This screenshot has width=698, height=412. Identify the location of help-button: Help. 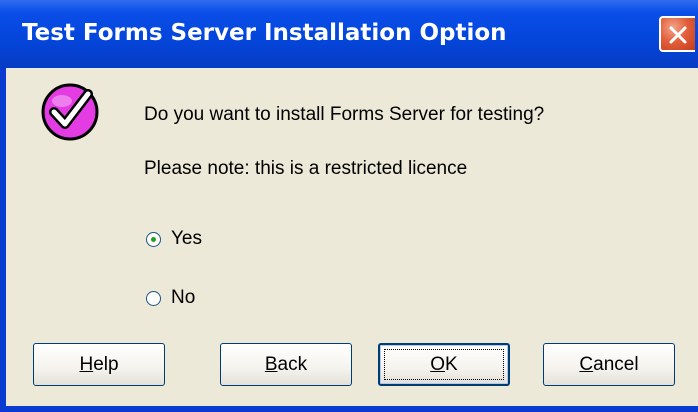
(99, 364).